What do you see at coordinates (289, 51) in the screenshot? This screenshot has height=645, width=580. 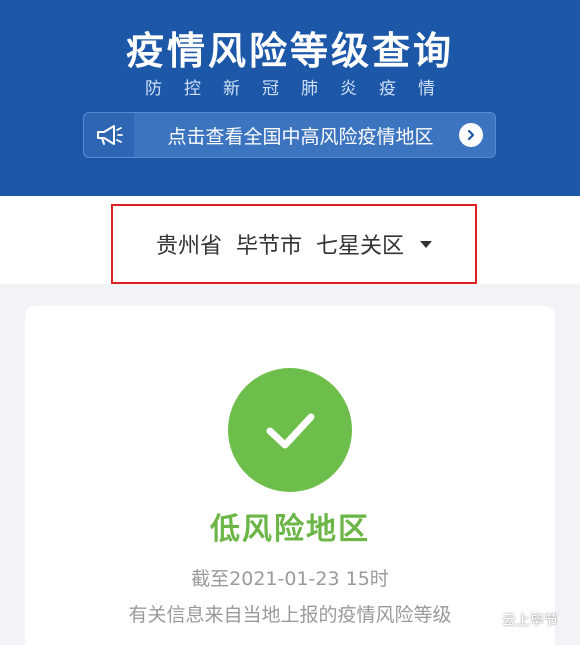 I see `page-title: 疫情风险等级查询` at bounding box center [289, 51].